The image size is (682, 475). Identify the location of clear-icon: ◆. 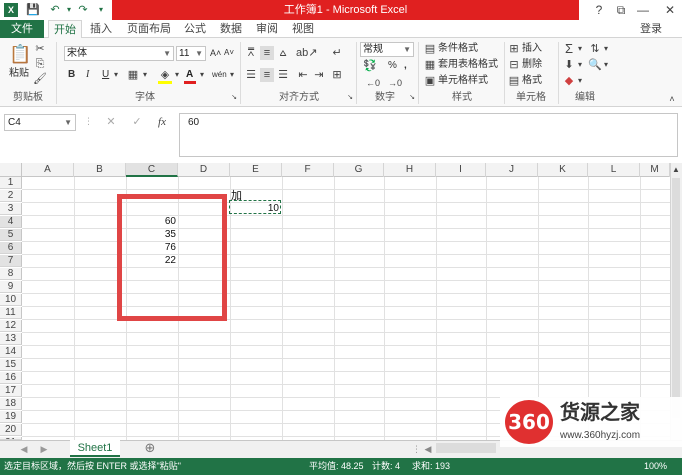
(569, 81).